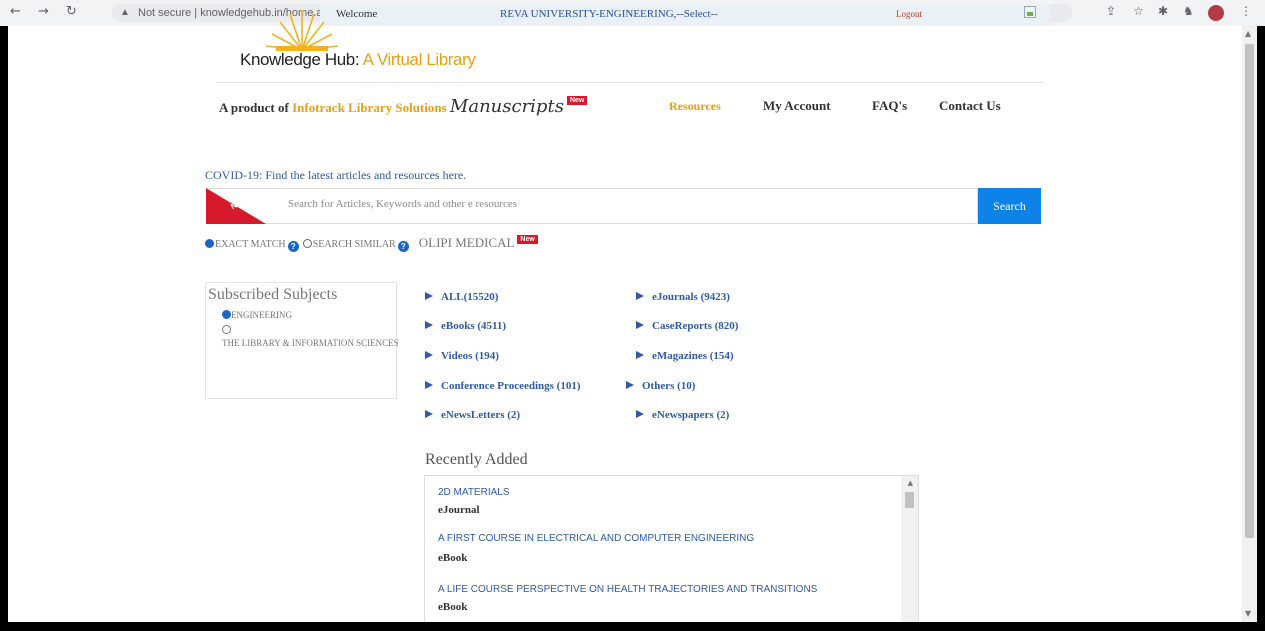 The width and height of the screenshot is (1265, 631). What do you see at coordinates (472, 415) in the screenshot?
I see `category-enewsletters: eNewsLetters (2)` at bounding box center [472, 415].